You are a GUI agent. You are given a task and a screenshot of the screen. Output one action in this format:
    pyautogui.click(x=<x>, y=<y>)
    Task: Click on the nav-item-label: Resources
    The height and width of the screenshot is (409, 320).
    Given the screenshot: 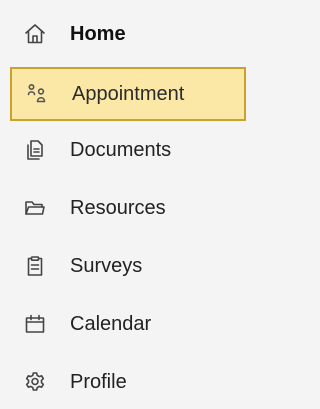 What is the action you would take?
    pyautogui.click(x=118, y=207)
    